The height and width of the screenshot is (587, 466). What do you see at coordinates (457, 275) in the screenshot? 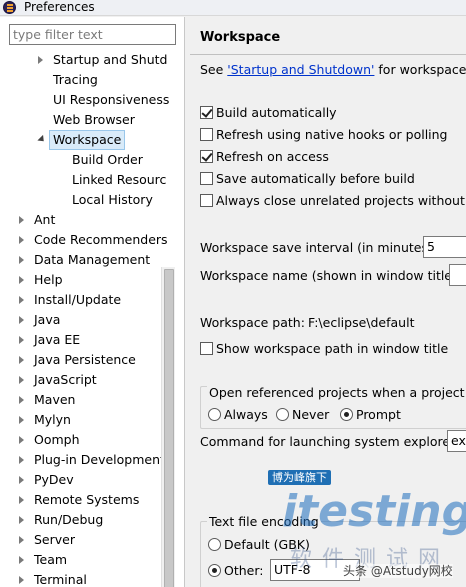
I see `workspace-name-input` at bounding box center [457, 275].